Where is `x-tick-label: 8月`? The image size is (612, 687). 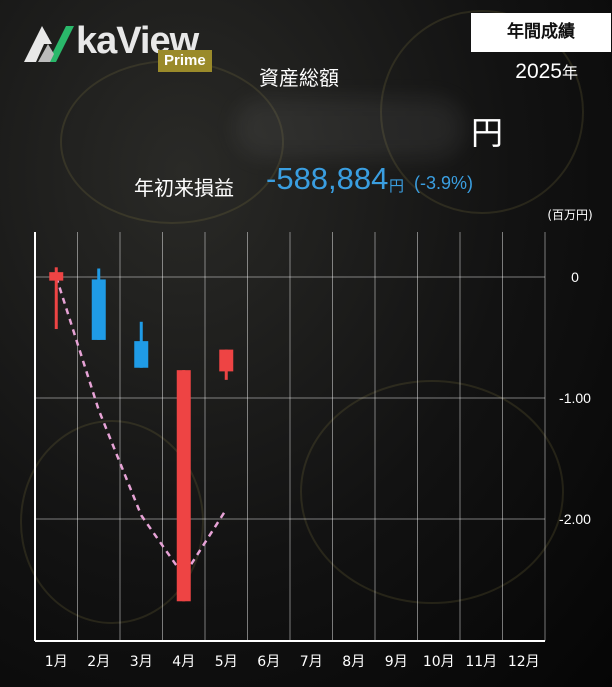
x-tick-label: 8月 is located at coordinates (353, 662).